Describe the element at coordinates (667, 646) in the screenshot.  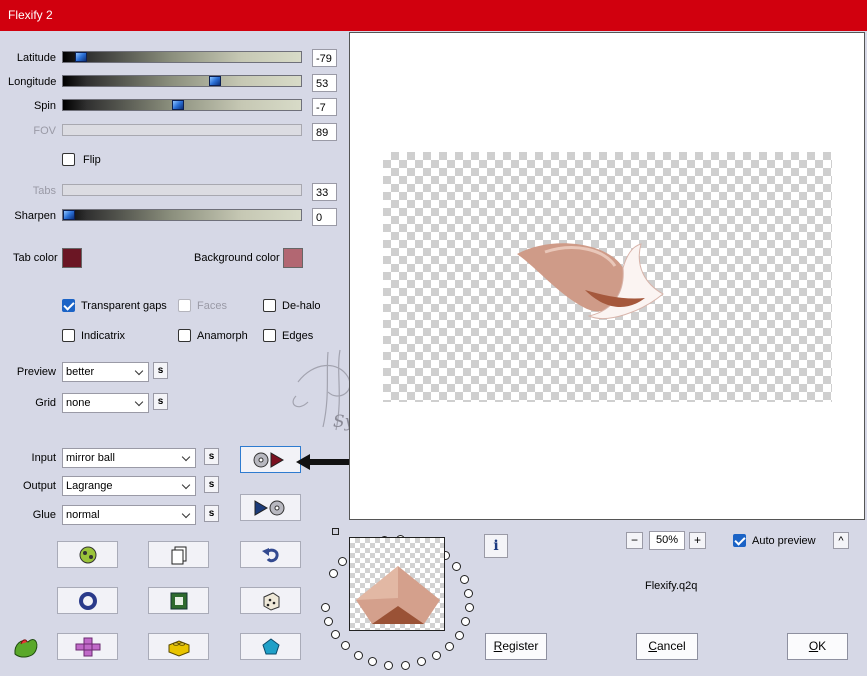
I see `cancel-button: Cancel` at that location.